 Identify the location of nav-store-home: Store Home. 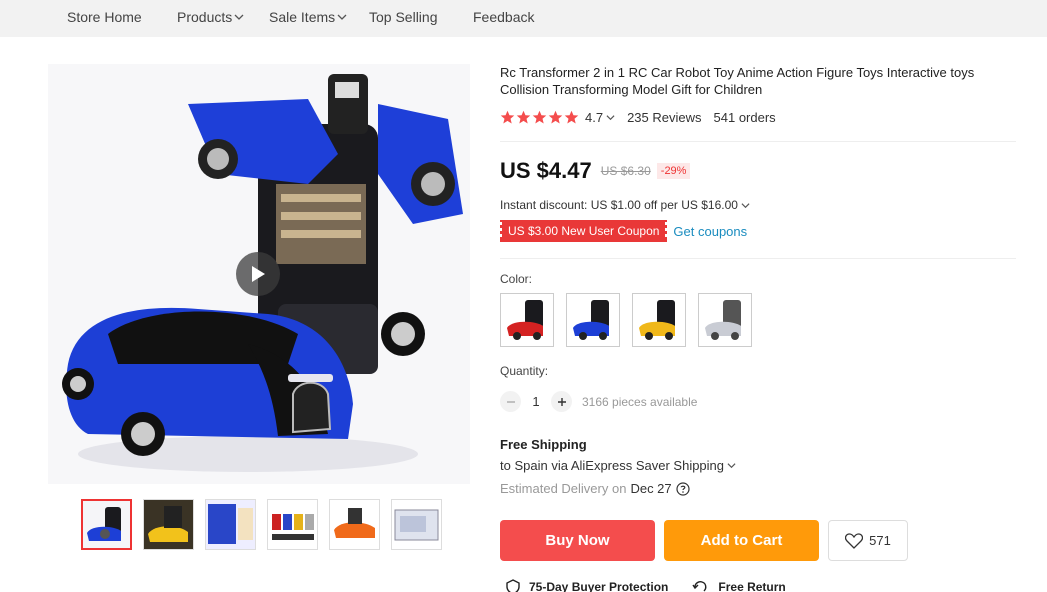
(104, 17).